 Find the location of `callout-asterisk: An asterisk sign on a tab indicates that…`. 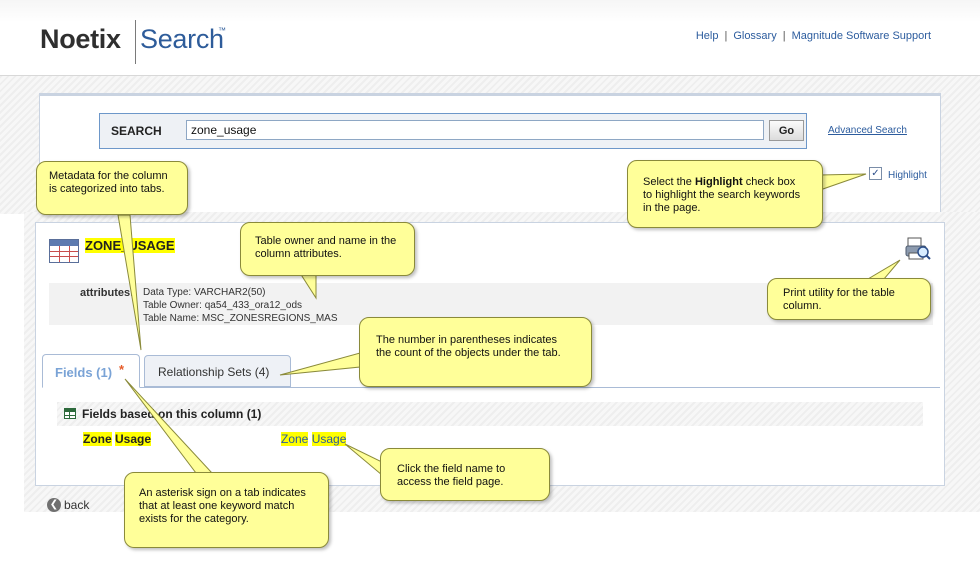

callout-asterisk: An asterisk sign on a tab indicates that… is located at coordinates (226, 510).